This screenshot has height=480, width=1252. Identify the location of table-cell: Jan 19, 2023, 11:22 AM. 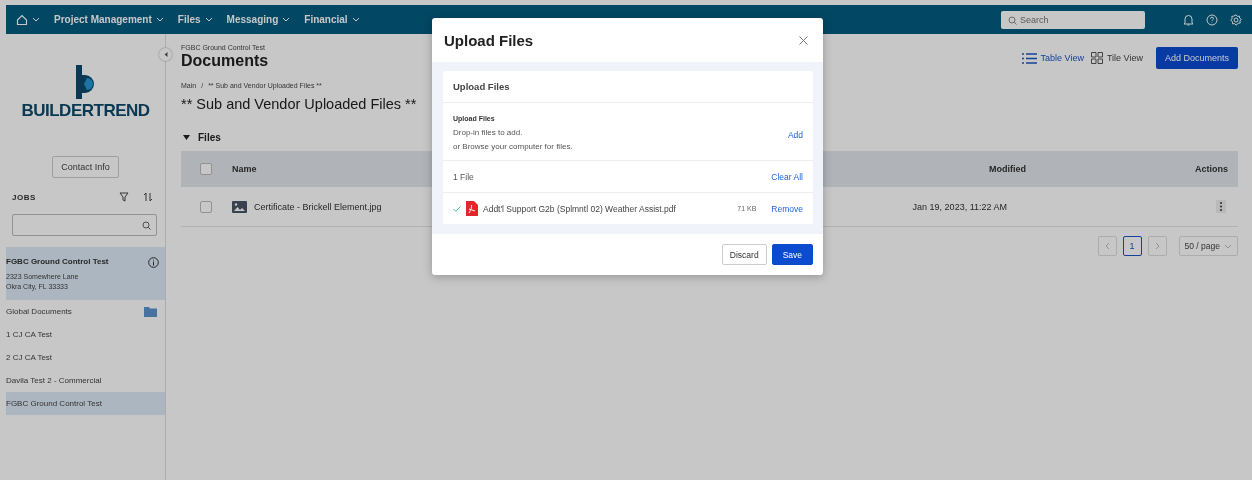
(959, 206).